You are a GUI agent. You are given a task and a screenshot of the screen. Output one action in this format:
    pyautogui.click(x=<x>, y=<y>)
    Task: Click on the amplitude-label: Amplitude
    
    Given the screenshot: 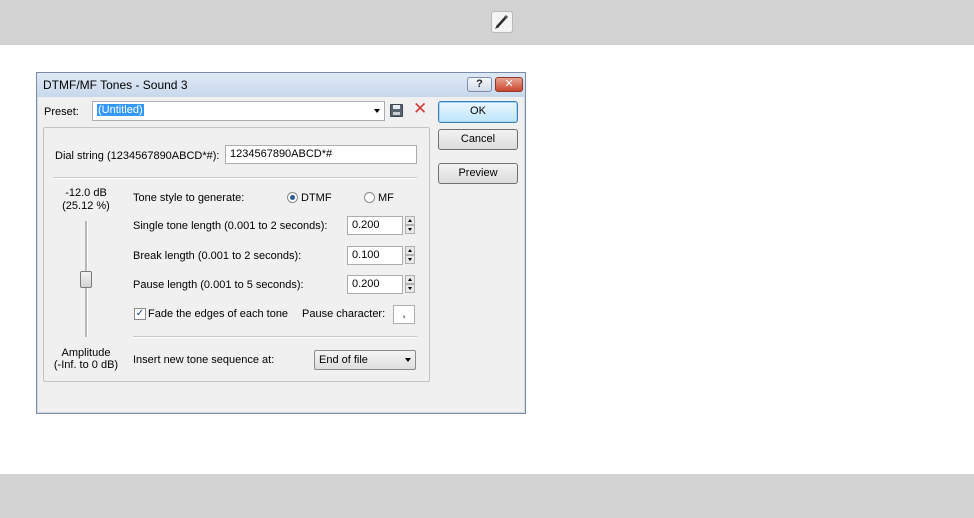 What is the action you would take?
    pyautogui.click(x=86, y=353)
    